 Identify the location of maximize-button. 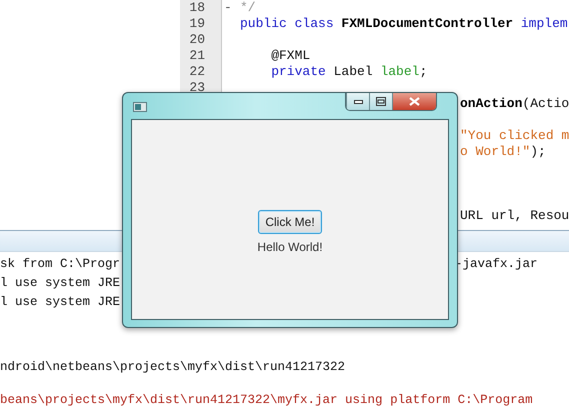
(380, 101).